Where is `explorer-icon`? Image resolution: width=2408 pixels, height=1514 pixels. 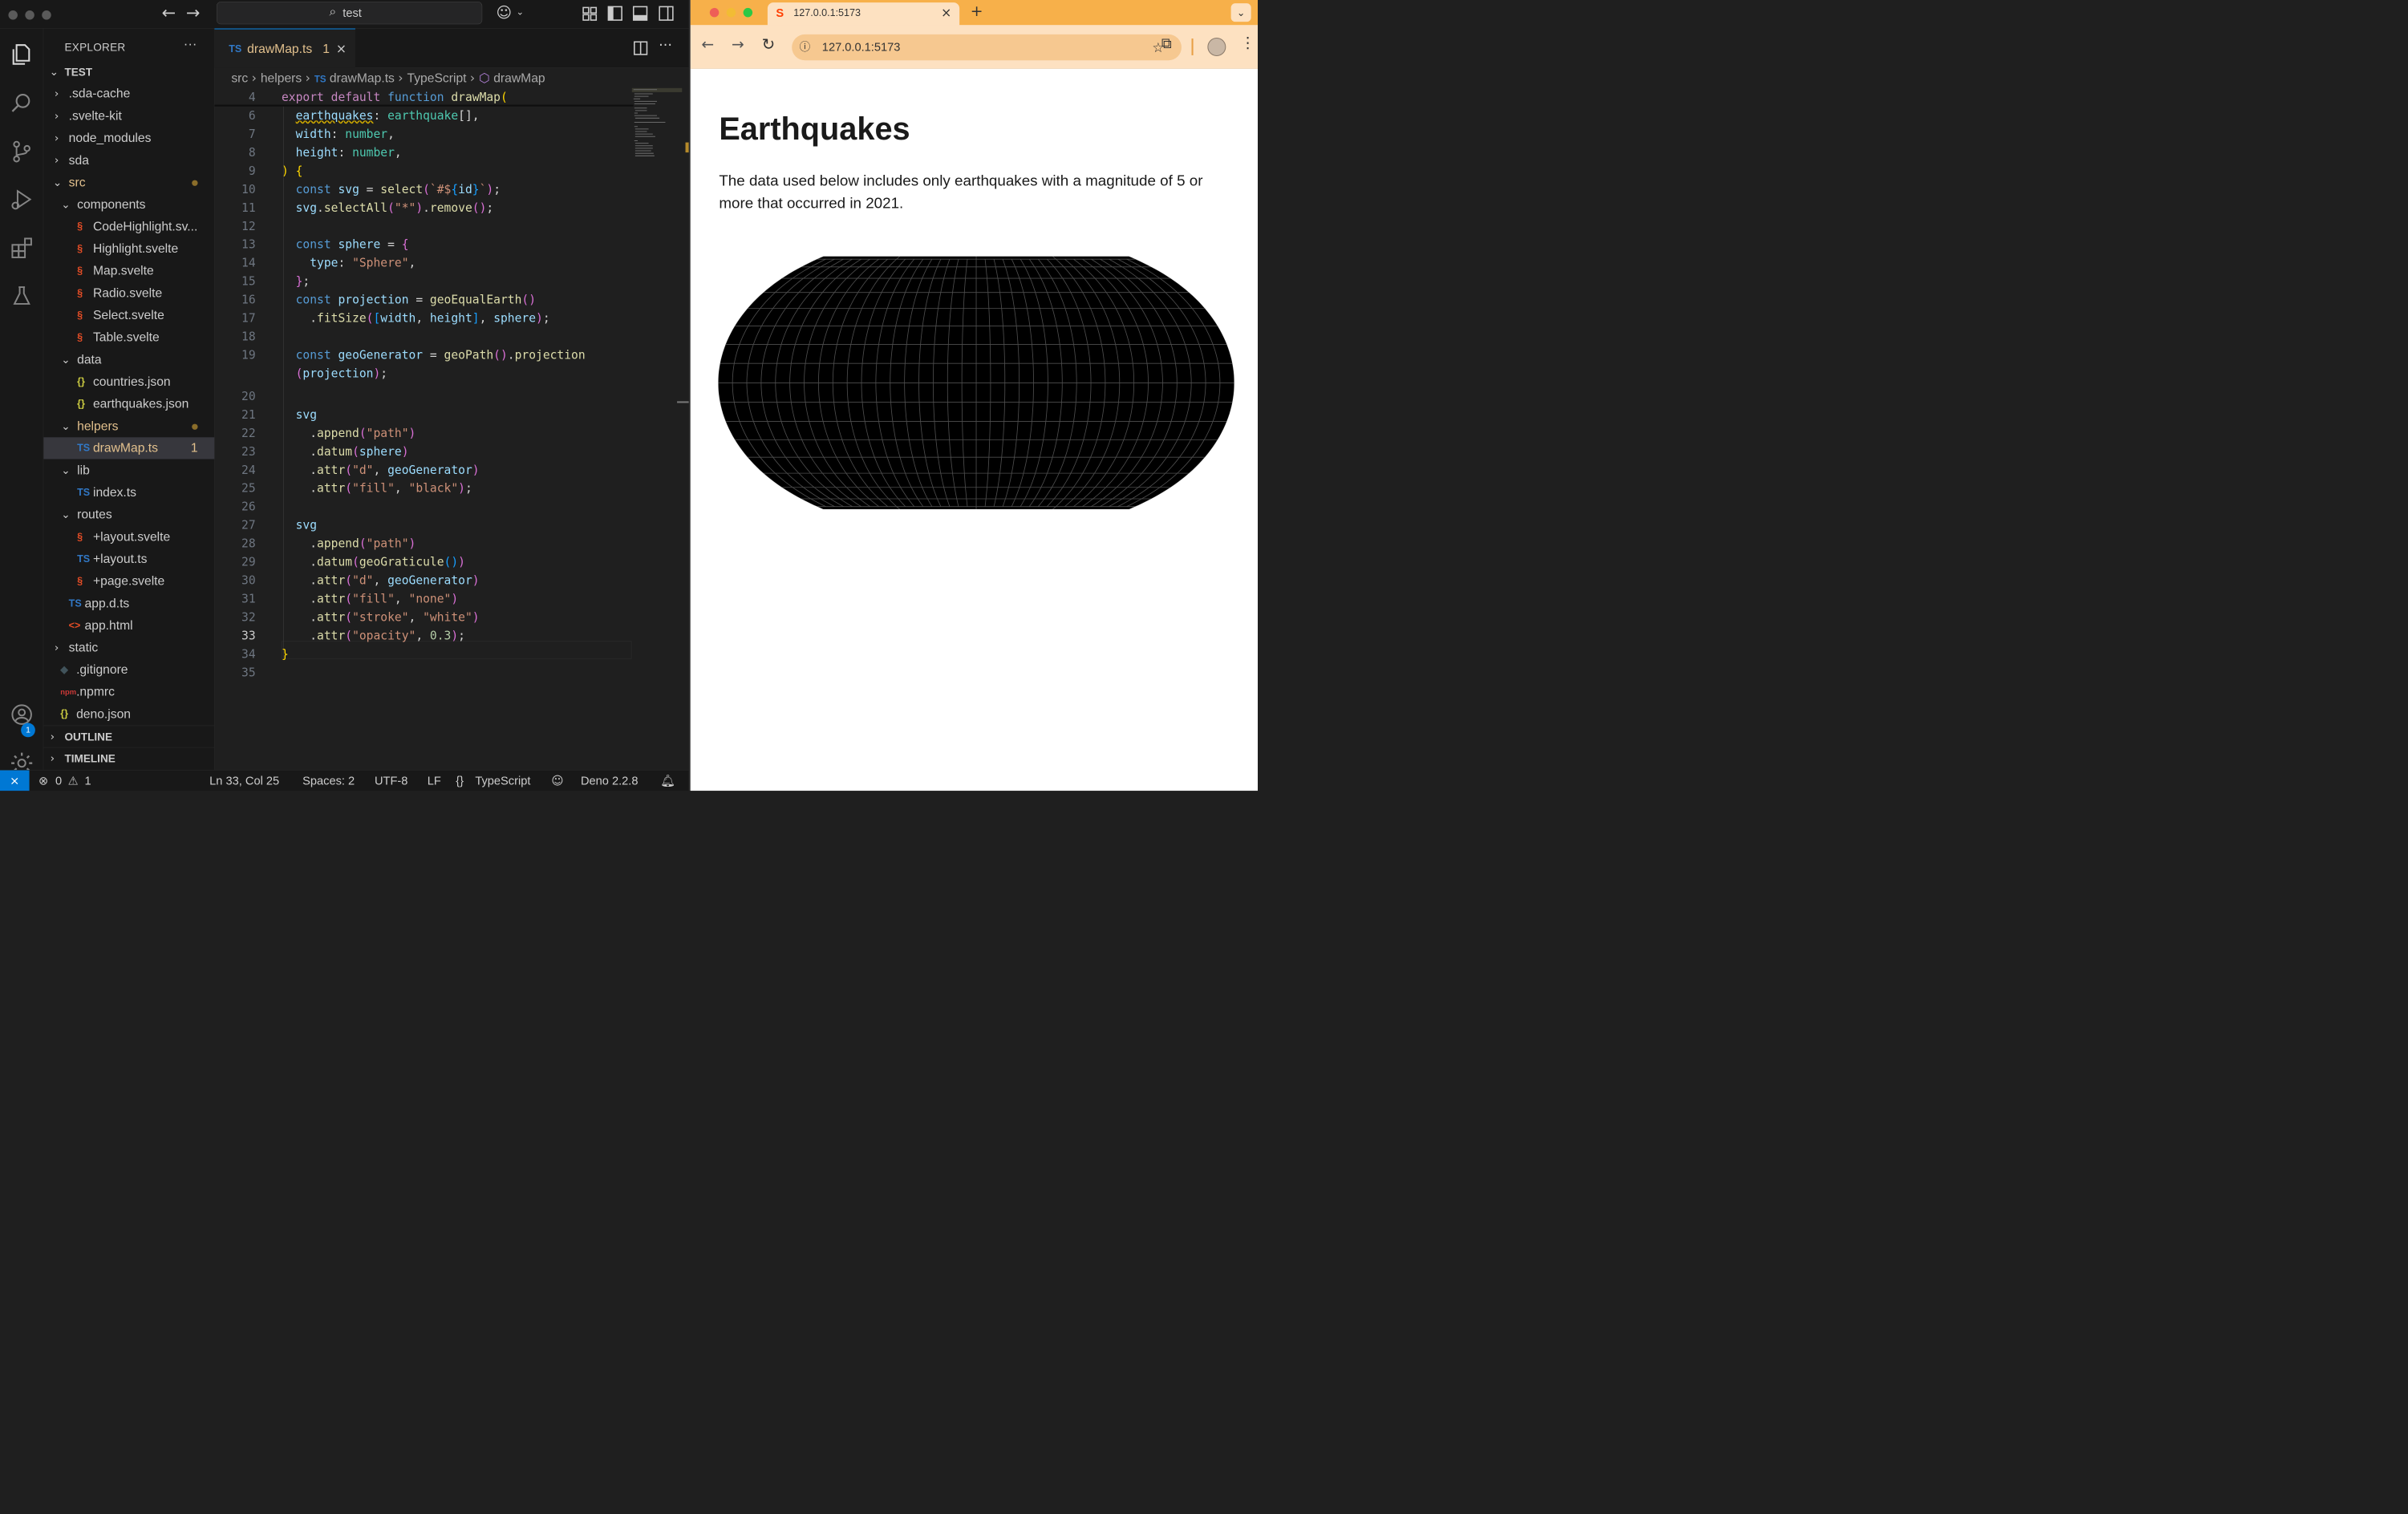
explorer-icon is located at coordinates (21, 55).